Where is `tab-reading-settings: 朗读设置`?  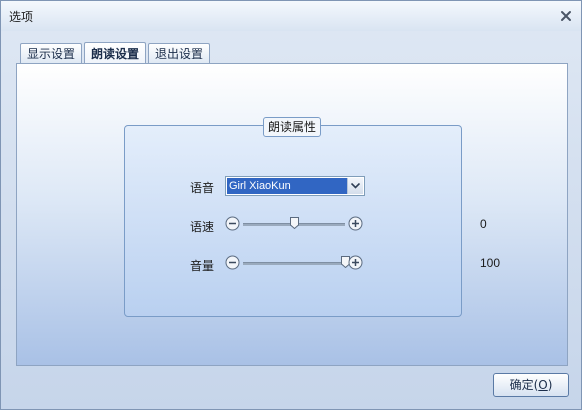
tab-reading-settings: 朗读设置 is located at coordinates (115, 53).